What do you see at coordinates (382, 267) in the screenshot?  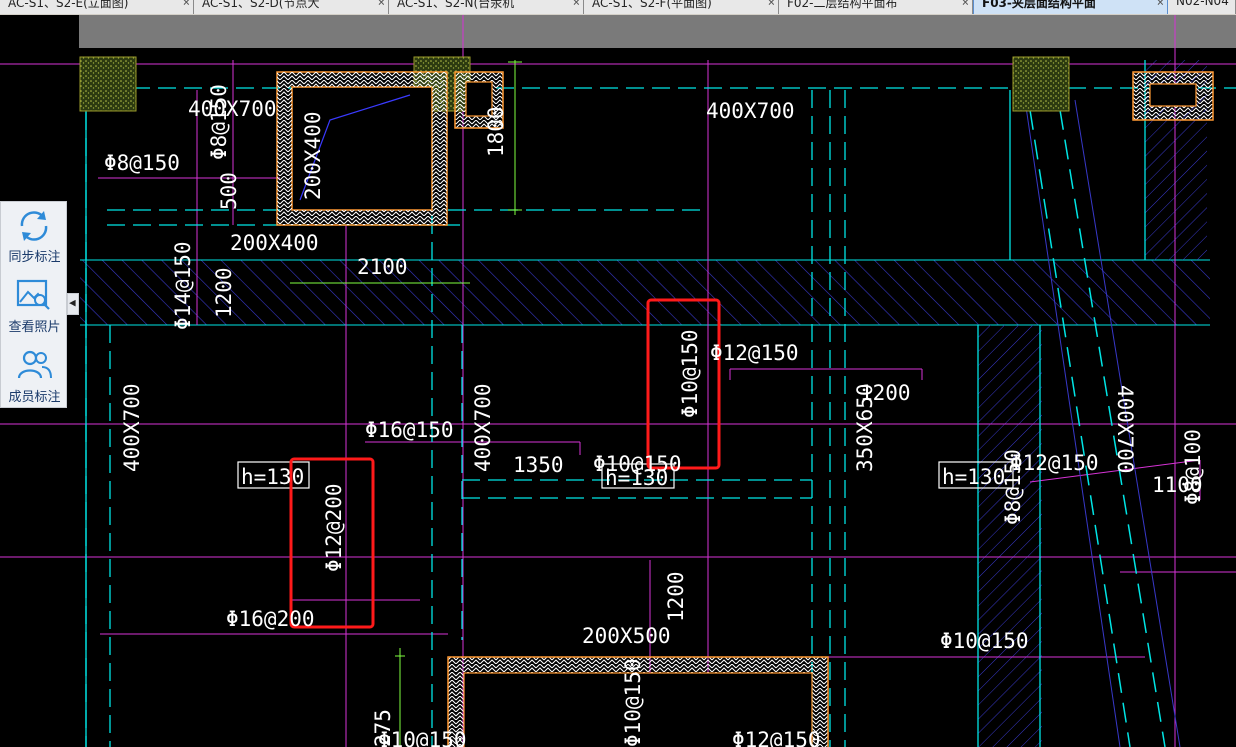 I see `dimension-label: 2100` at bounding box center [382, 267].